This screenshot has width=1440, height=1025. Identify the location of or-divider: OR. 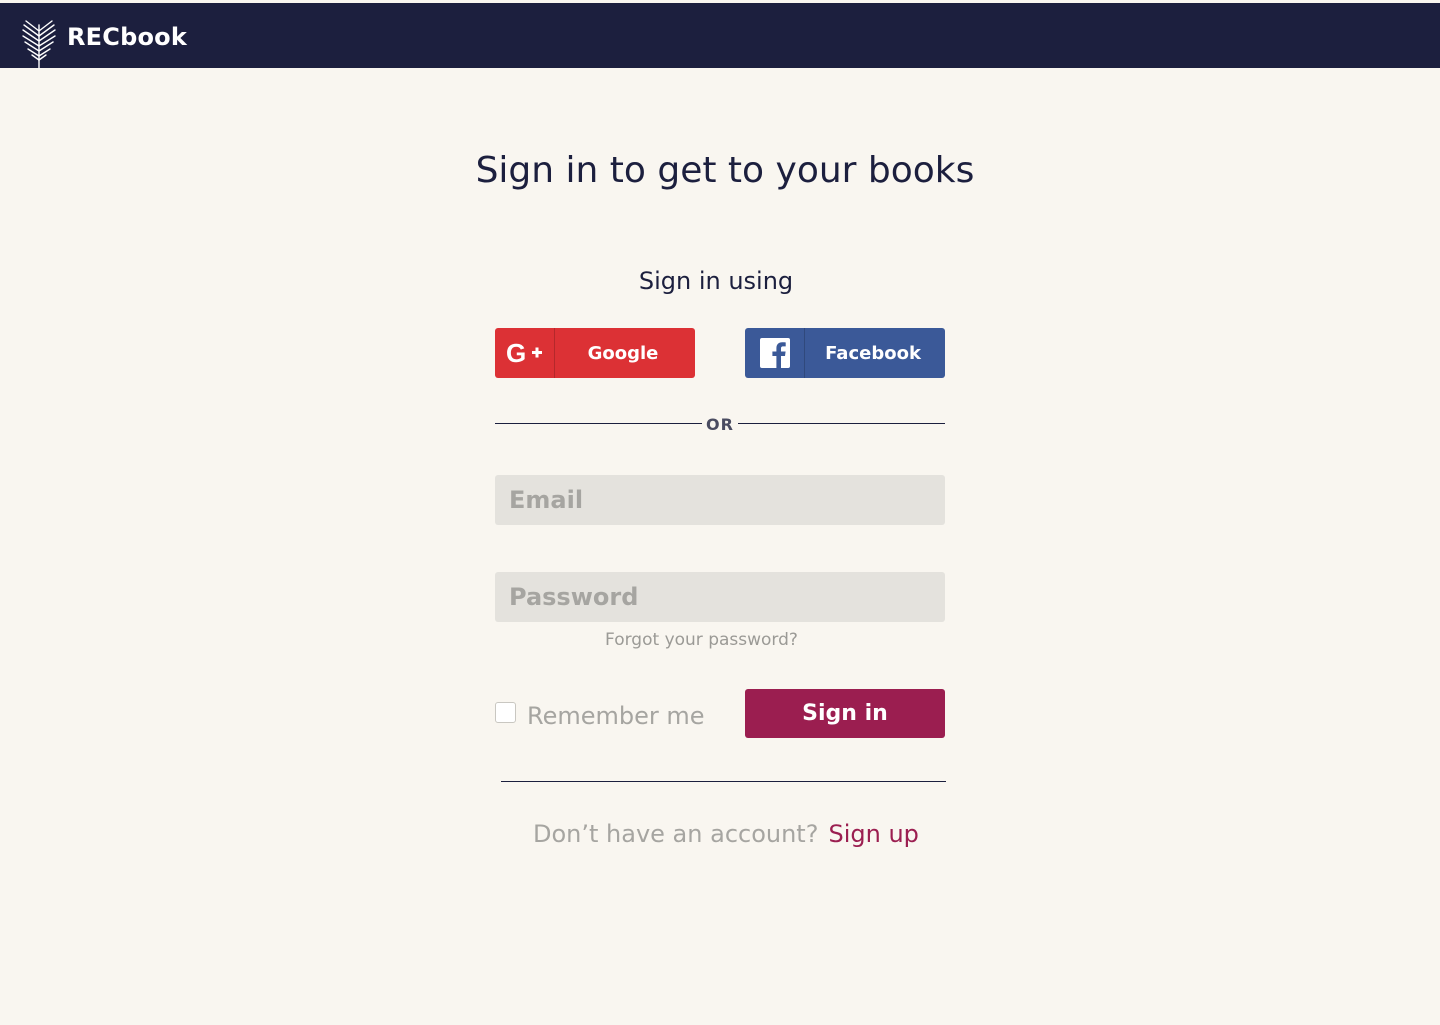
(720, 425).